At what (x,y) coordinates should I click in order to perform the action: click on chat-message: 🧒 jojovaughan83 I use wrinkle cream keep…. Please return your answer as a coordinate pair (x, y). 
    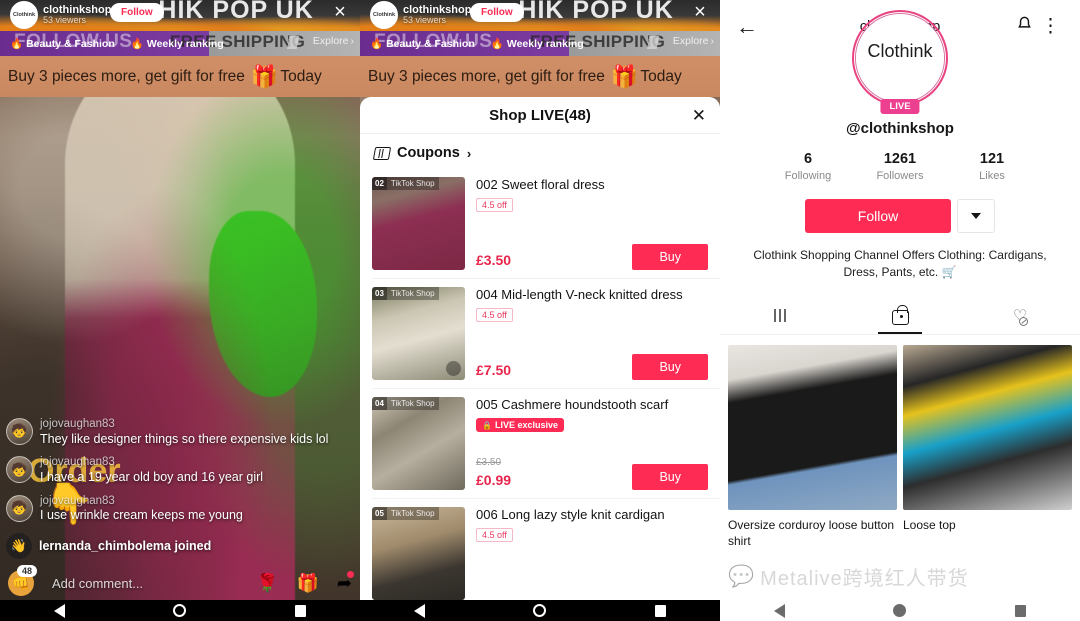
    Looking at the image, I should click on (171, 509).